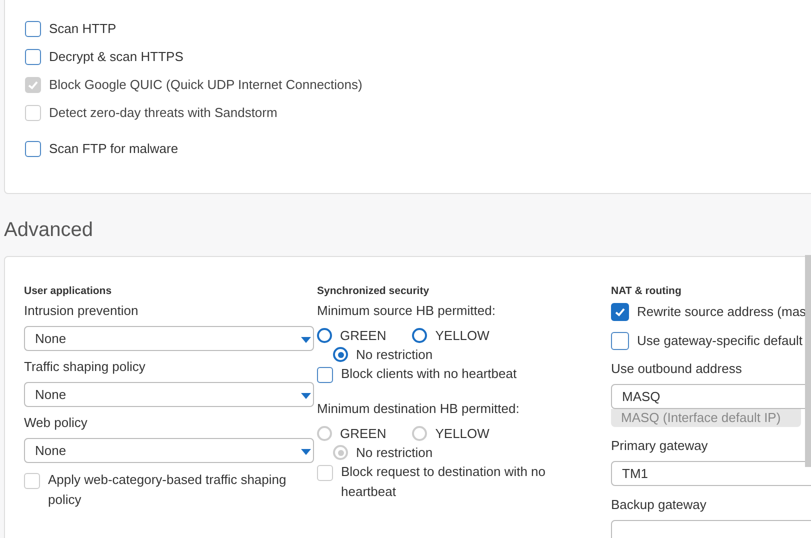 The width and height of the screenshot is (811, 538). I want to click on checkbox-label: Block clients with no heartbeat, so click(429, 374).